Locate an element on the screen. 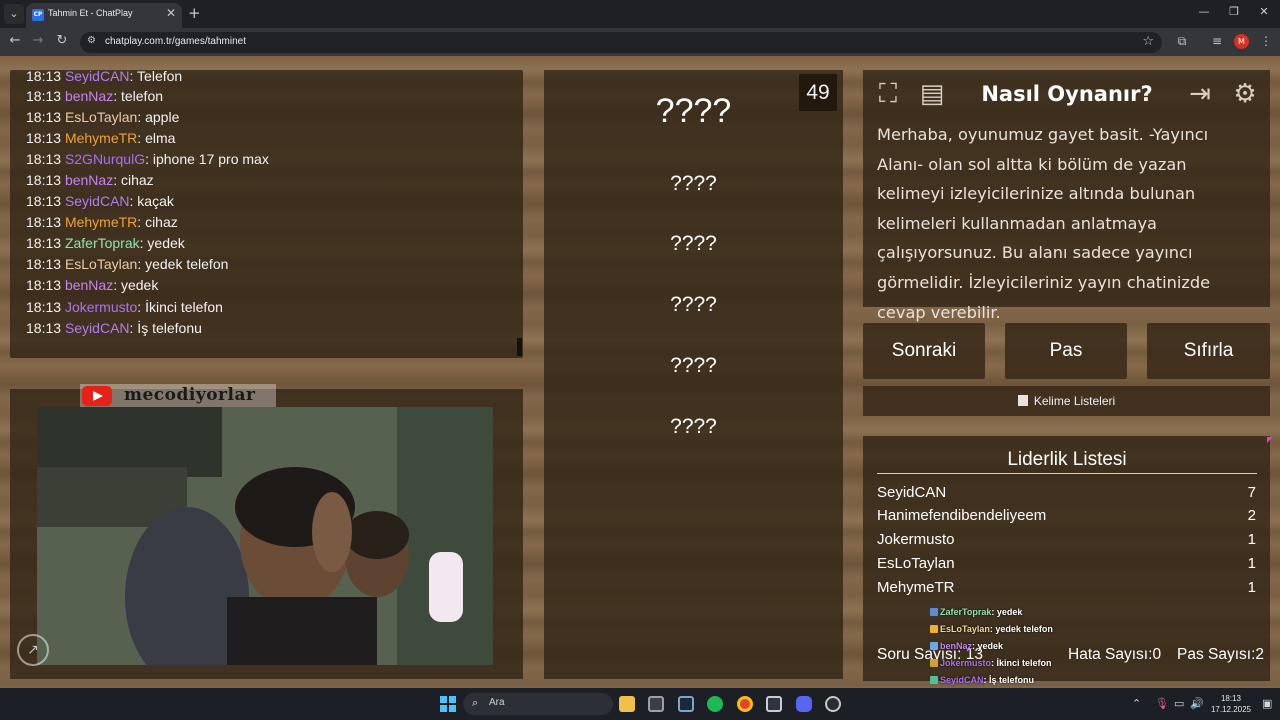 The width and height of the screenshot is (1280, 720). cam-toggle-icon: ↗ is located at coordinates (33, 650).